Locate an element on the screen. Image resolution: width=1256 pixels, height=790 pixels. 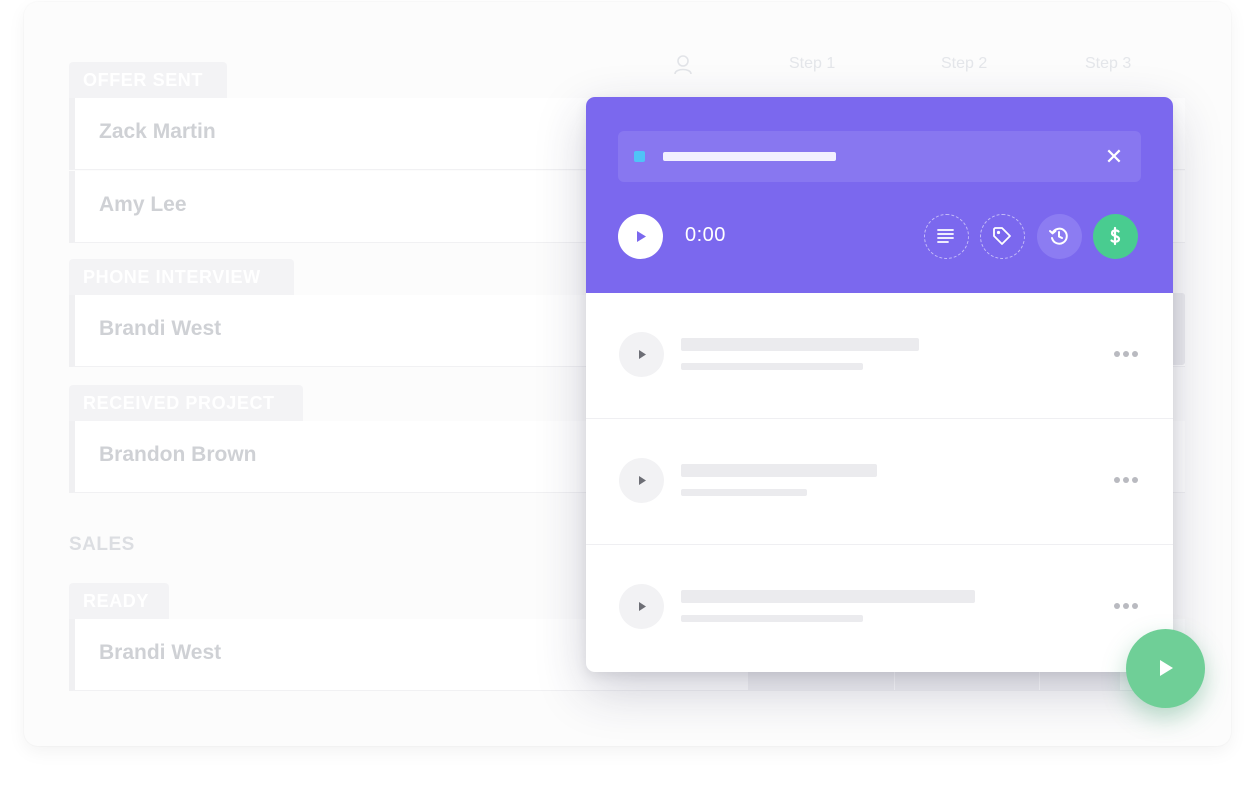
task-status-dot is located at coordinates (639, 156).